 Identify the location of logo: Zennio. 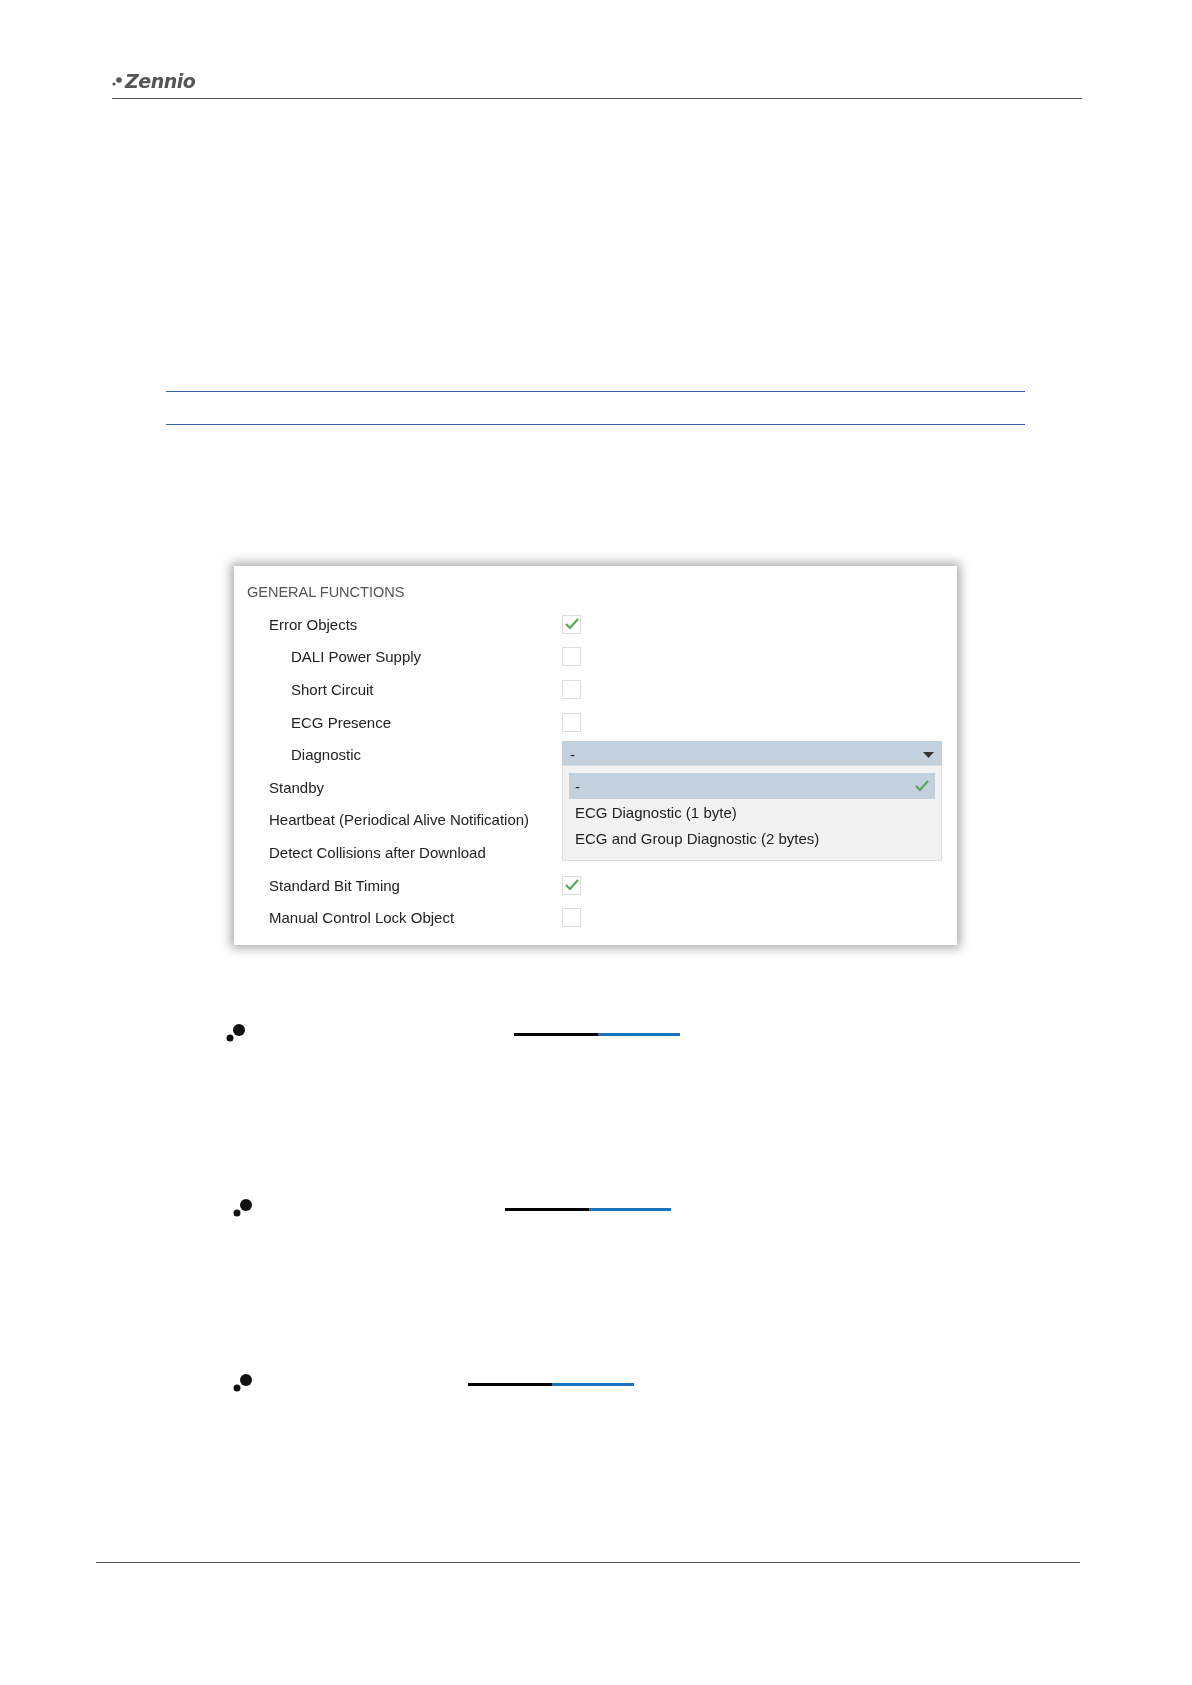
(160, 81).